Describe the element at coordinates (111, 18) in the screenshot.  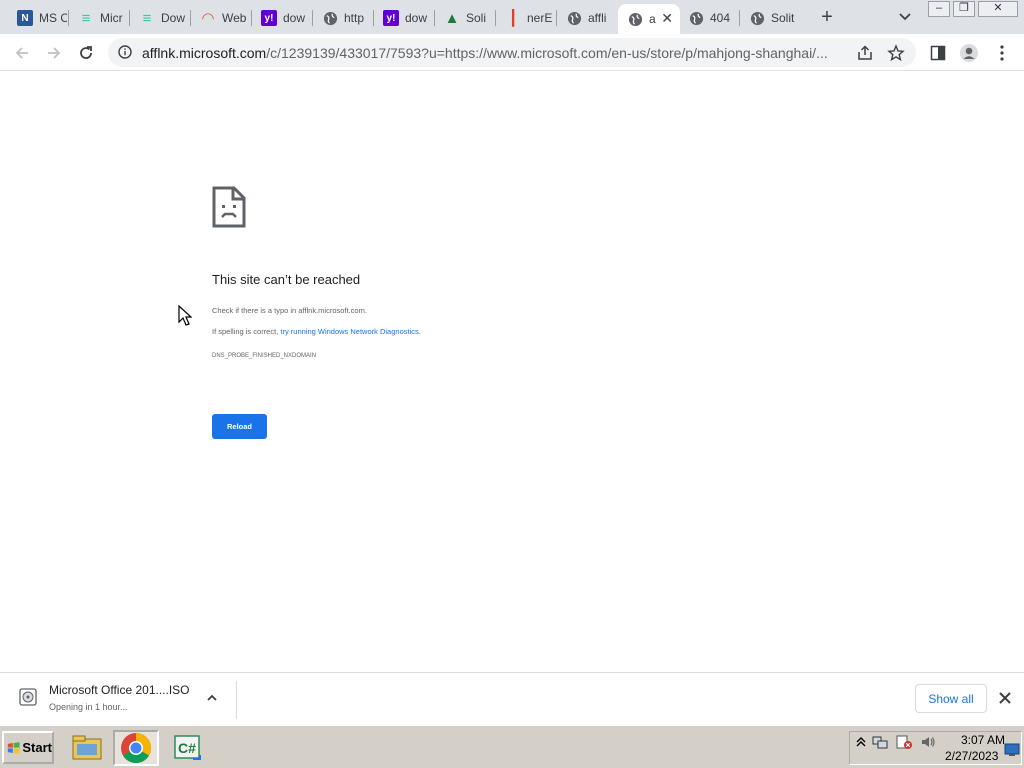
I see `tab-title: Micr` at that location.